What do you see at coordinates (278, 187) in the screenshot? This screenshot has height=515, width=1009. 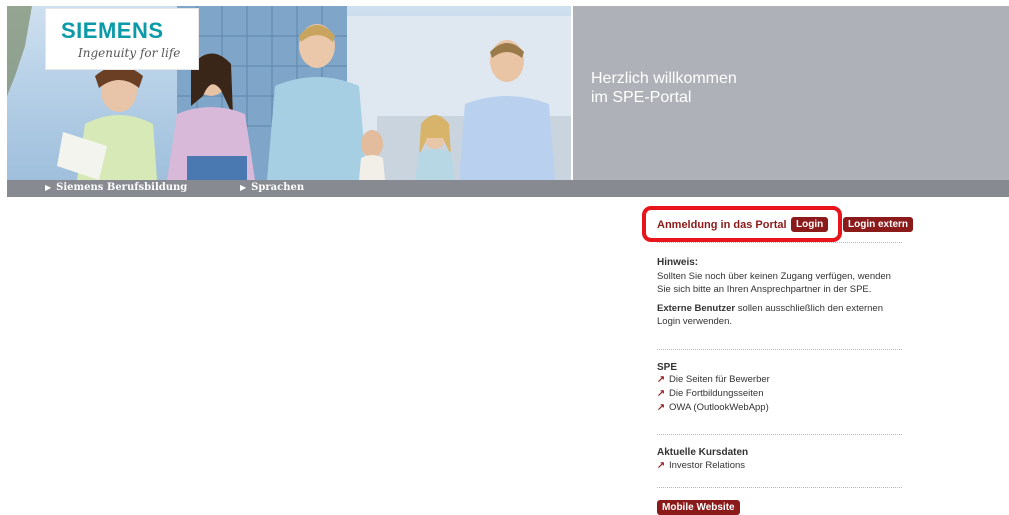 I see `nav-item-label: Sprachen` at bounding box center [278, 187].